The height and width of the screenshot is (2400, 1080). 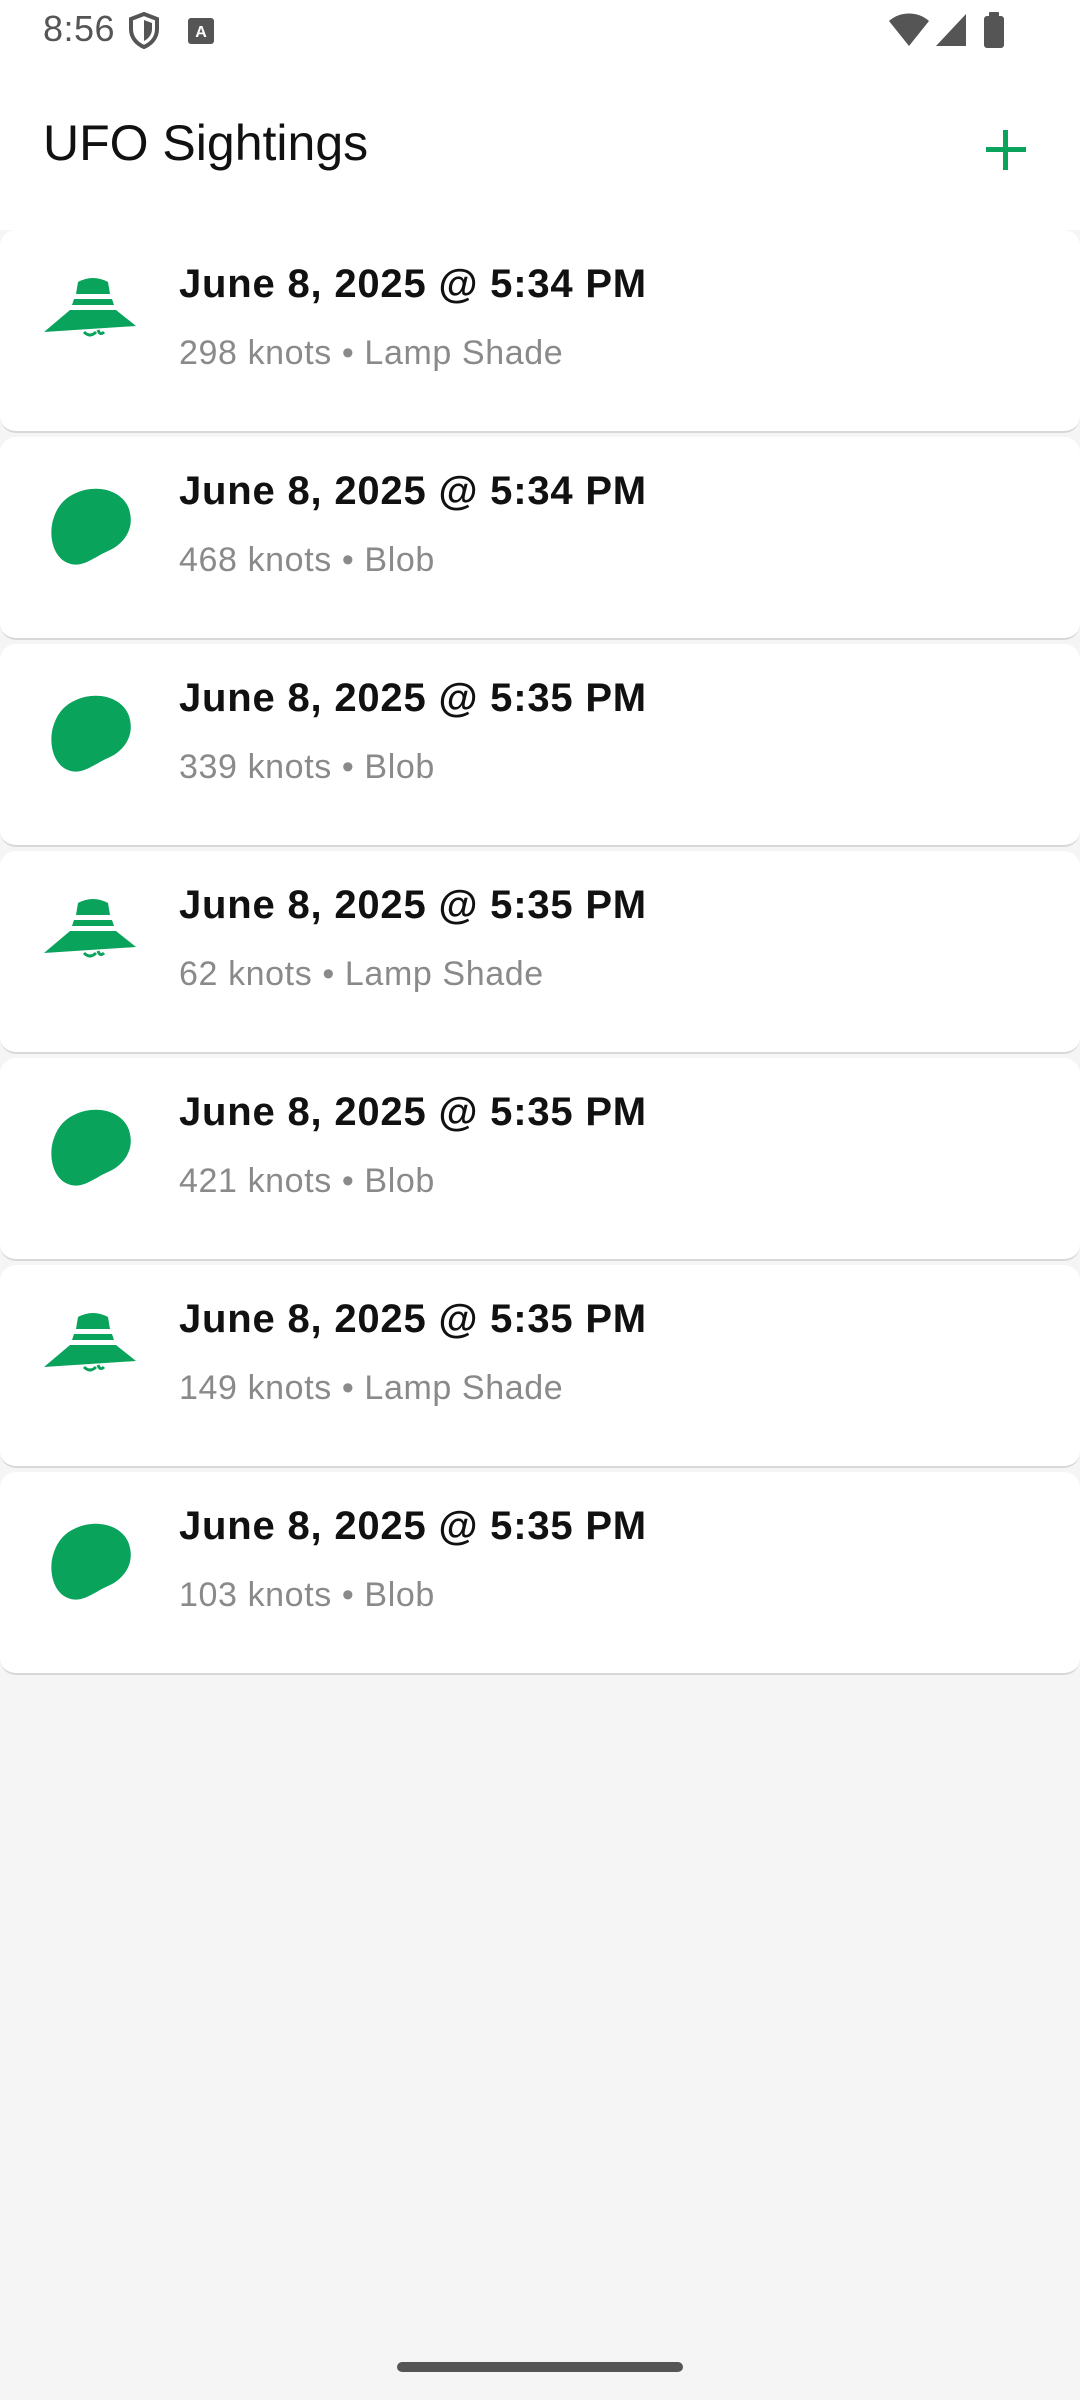 What do you see at coordinates (307, 767) in the screenshot?
I see `sighting-subtitle: 339 knots • Blob` at bounding box center [307, 767].